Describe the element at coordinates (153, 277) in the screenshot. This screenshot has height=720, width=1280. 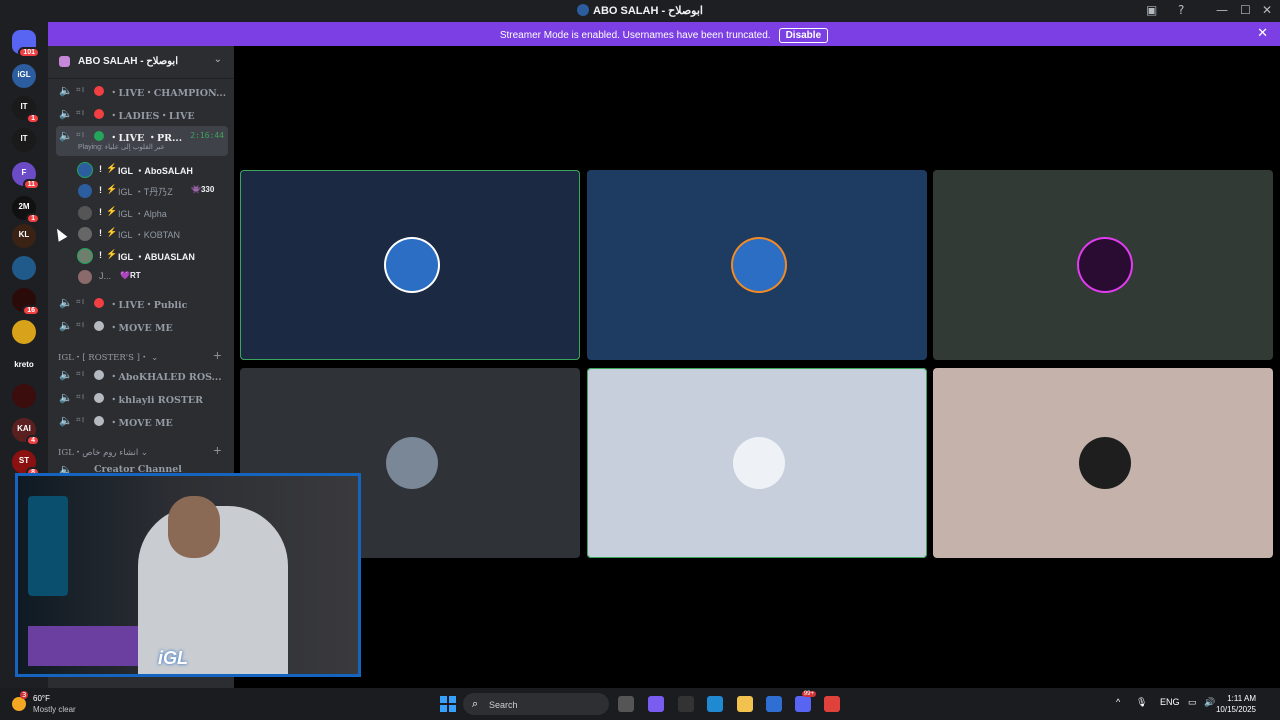
I see `voice-member: J... 💜RT` at that location.